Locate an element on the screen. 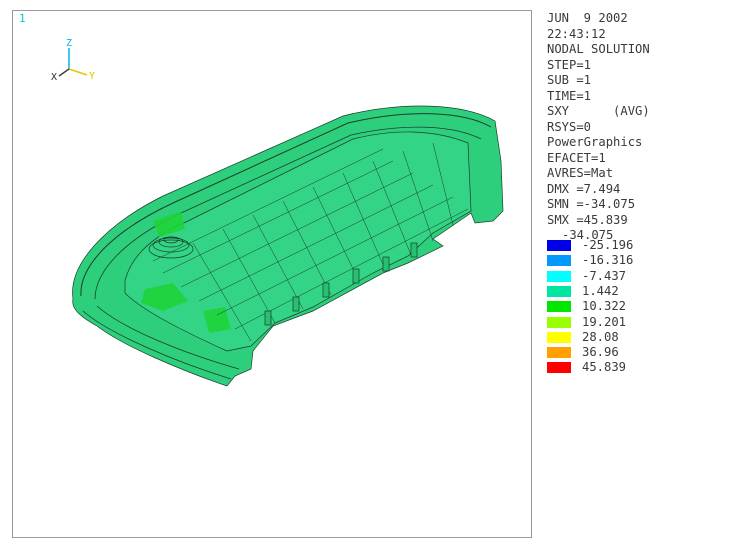  legend-entry: 10.322 is located at coordinates (637, 306).